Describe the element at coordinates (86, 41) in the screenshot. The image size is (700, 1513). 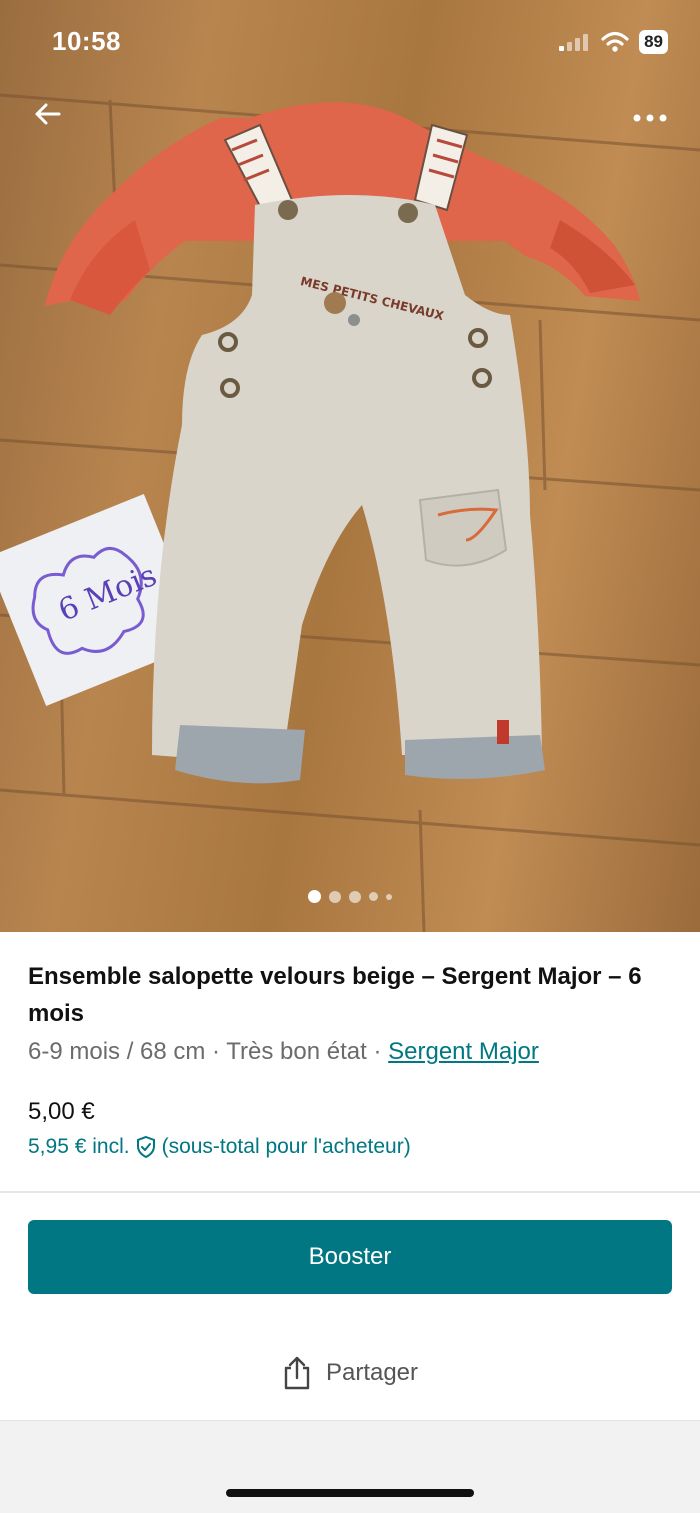
I see `status-time: 10:58` at that location.